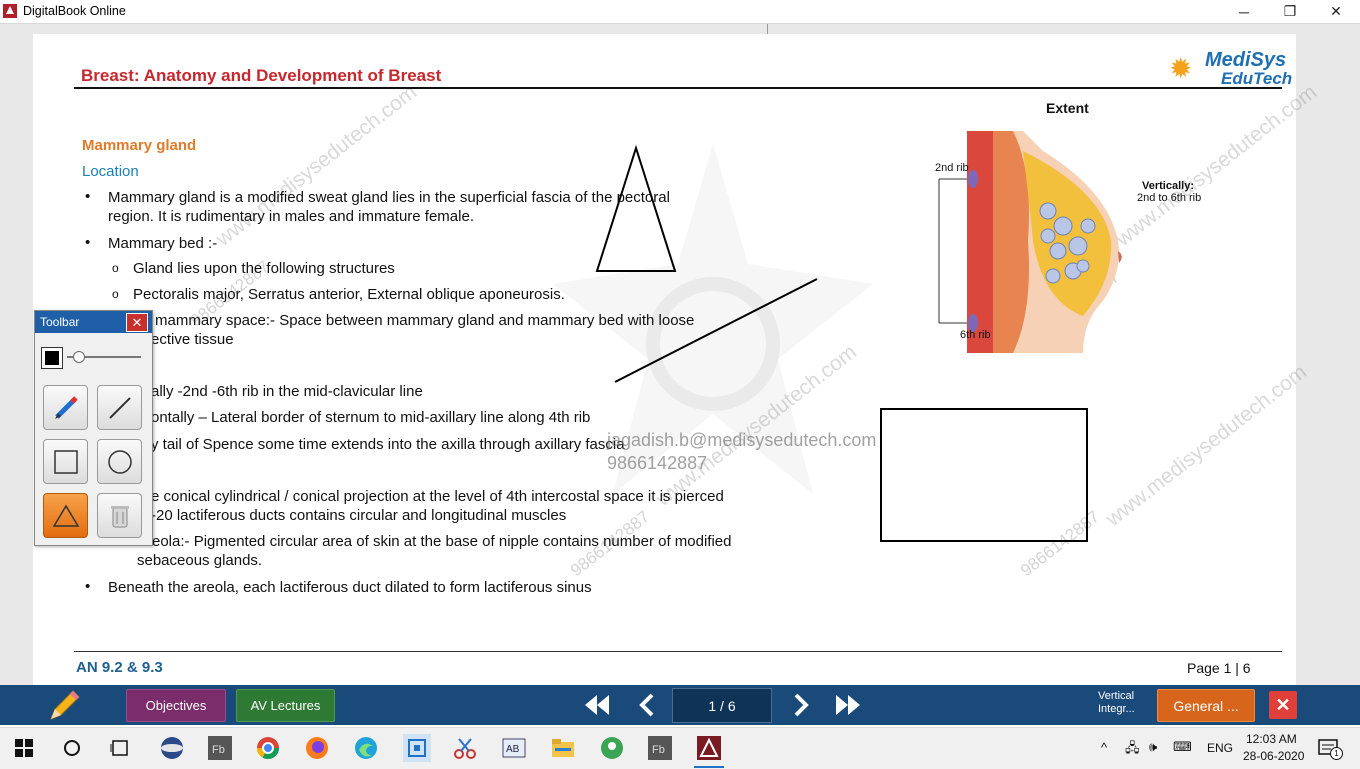 This screenshot has height=769, width=1360. I want to click on last-page-icon, so click(848, 707).